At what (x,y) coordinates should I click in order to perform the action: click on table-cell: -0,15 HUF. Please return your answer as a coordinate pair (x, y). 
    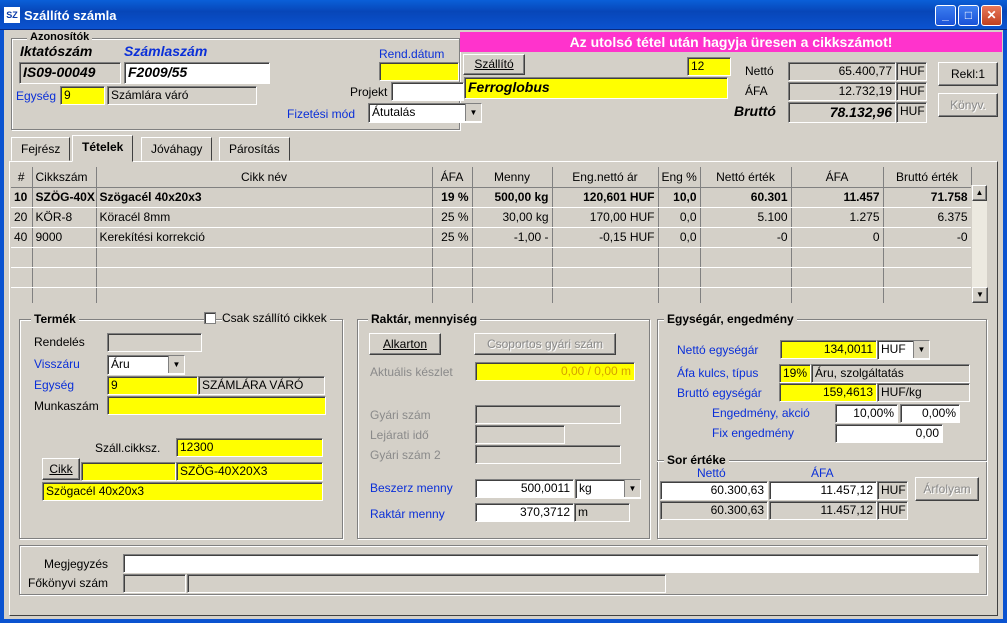
    Looking at the image, I should click on (605, 237).